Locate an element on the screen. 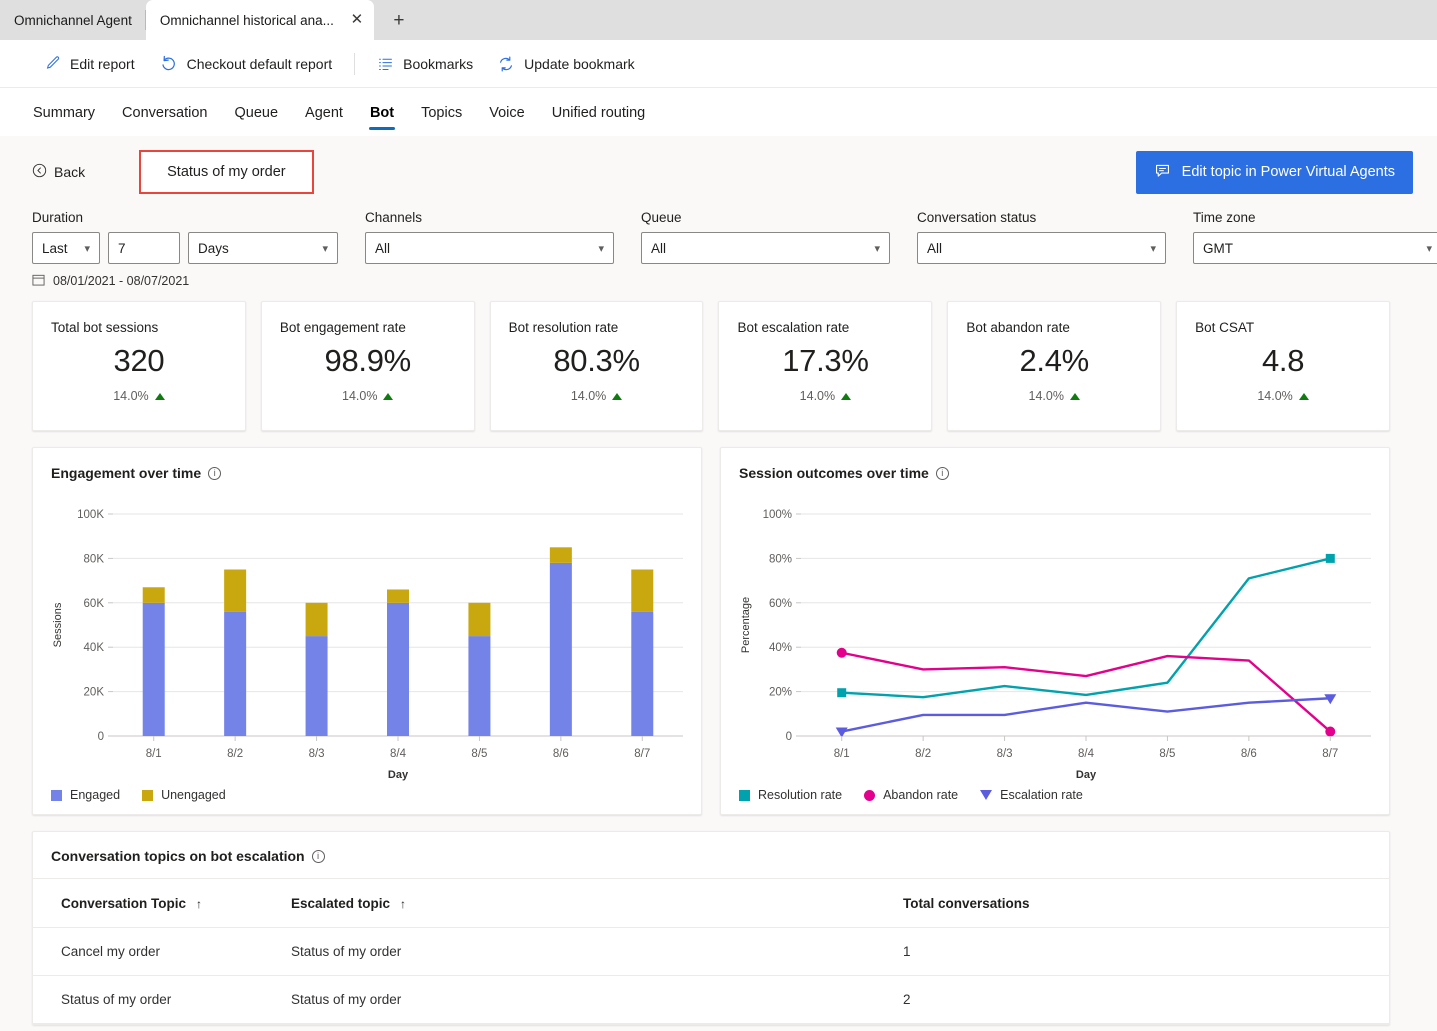 The width and height of the screenshot is (1437, 1031). back-button: Back is located at coordinates (58, 172).